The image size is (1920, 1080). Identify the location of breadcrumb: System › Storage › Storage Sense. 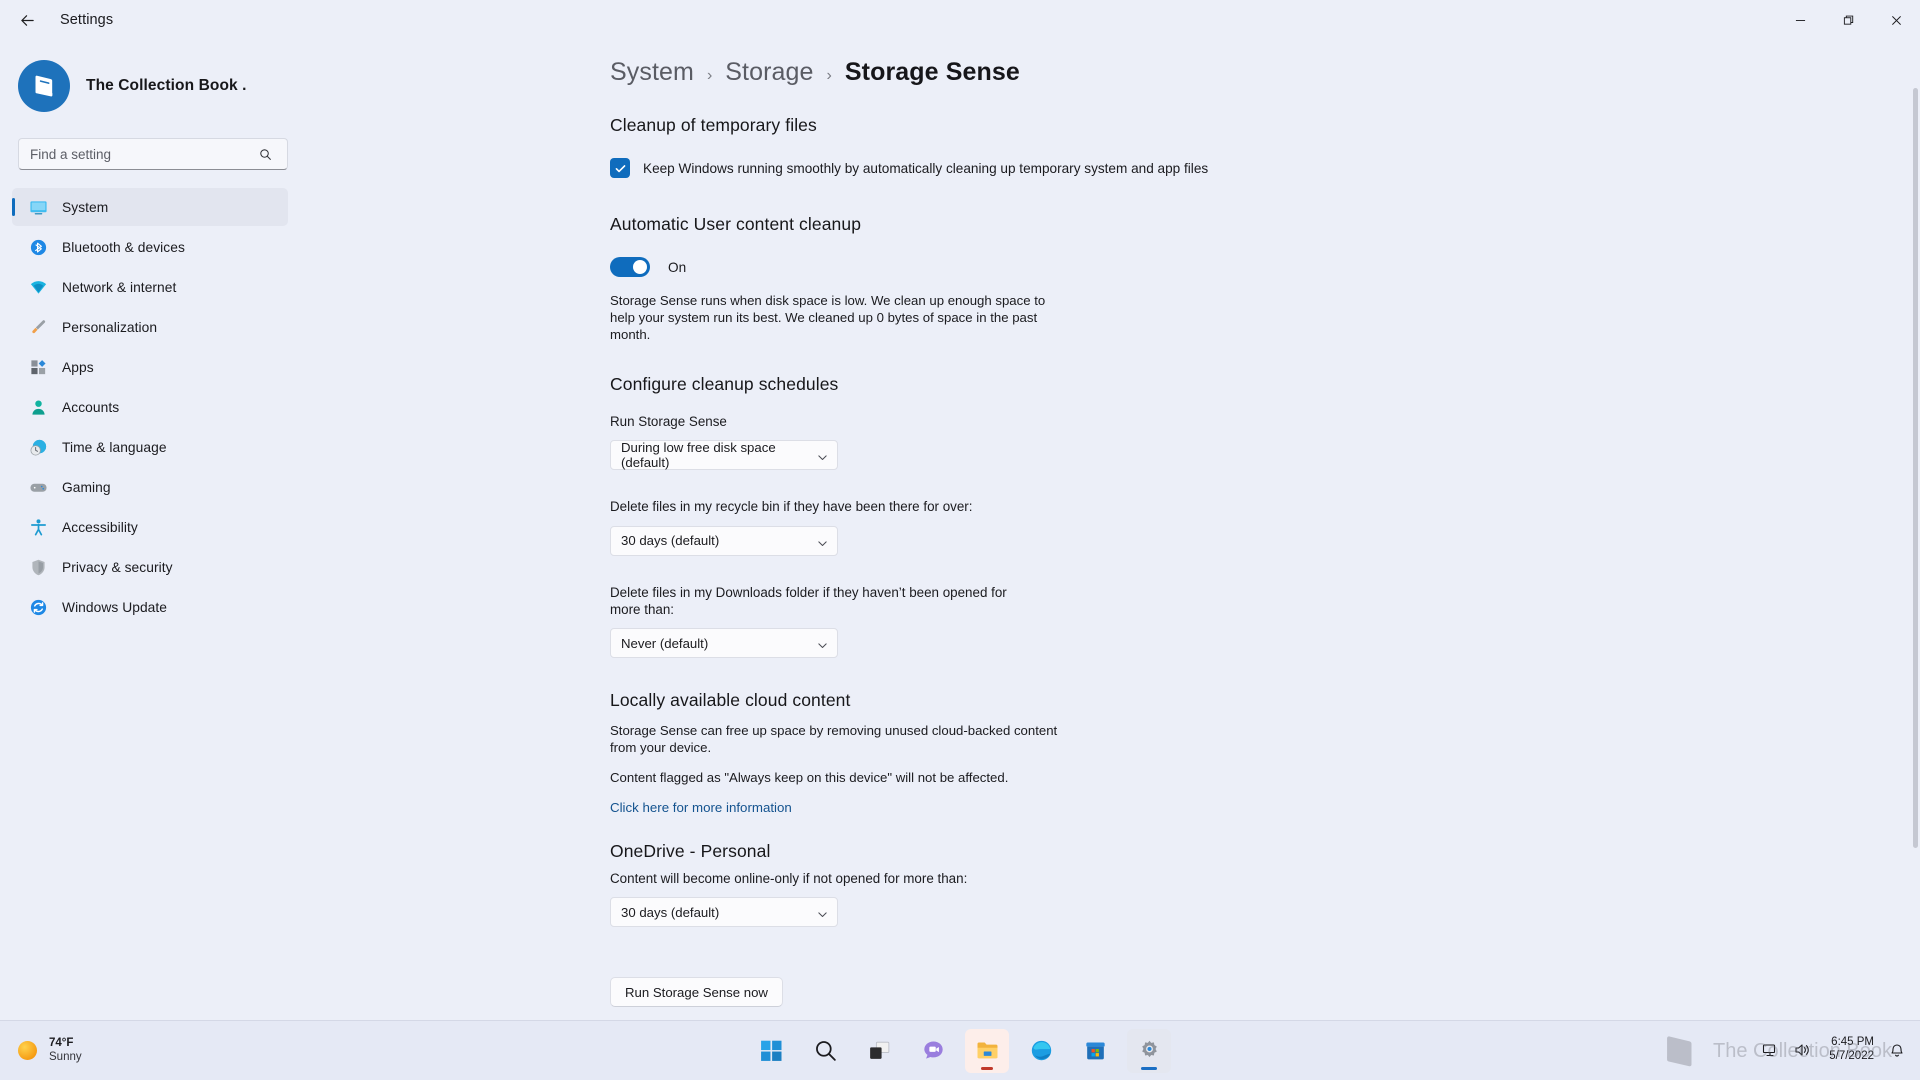
(1265, 72).